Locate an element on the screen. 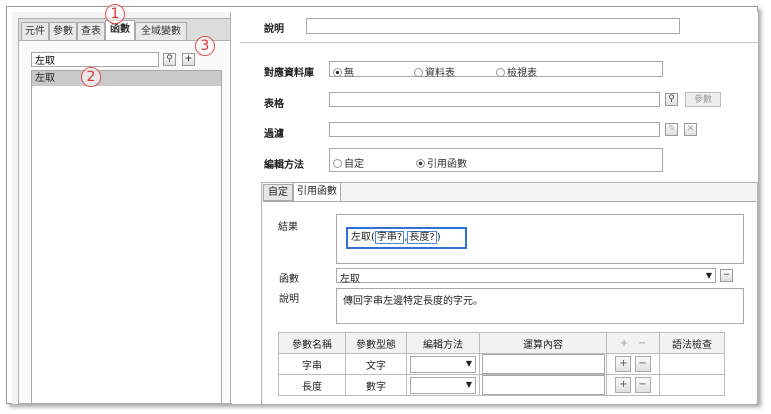 This screenshot has width=771, height=414. radio-custom-label: 自定 is located at coordinates (354, 164).